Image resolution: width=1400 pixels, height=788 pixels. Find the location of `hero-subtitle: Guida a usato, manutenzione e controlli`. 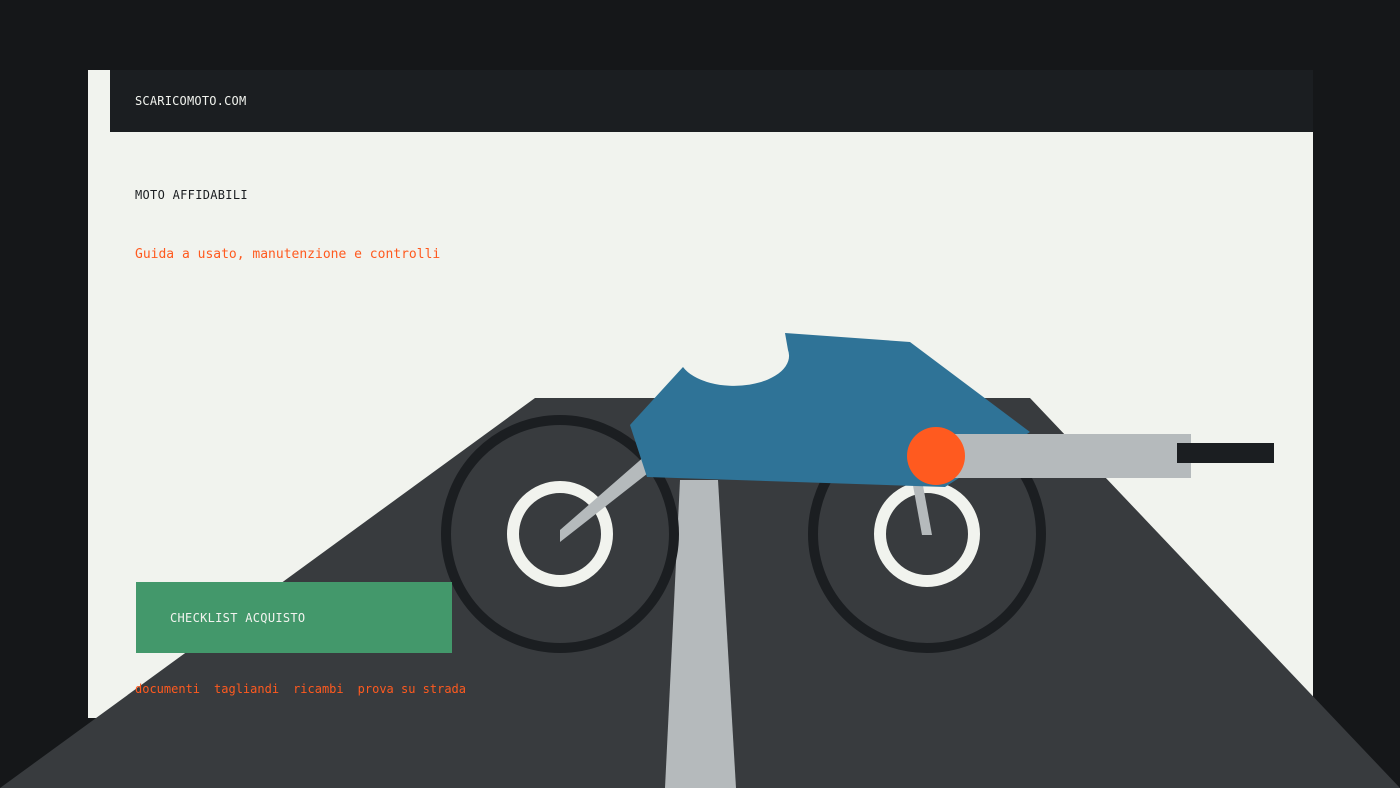

hero-subtitle: Guida a usato, manutenzione e controlli is located at coordinates (288, 254).